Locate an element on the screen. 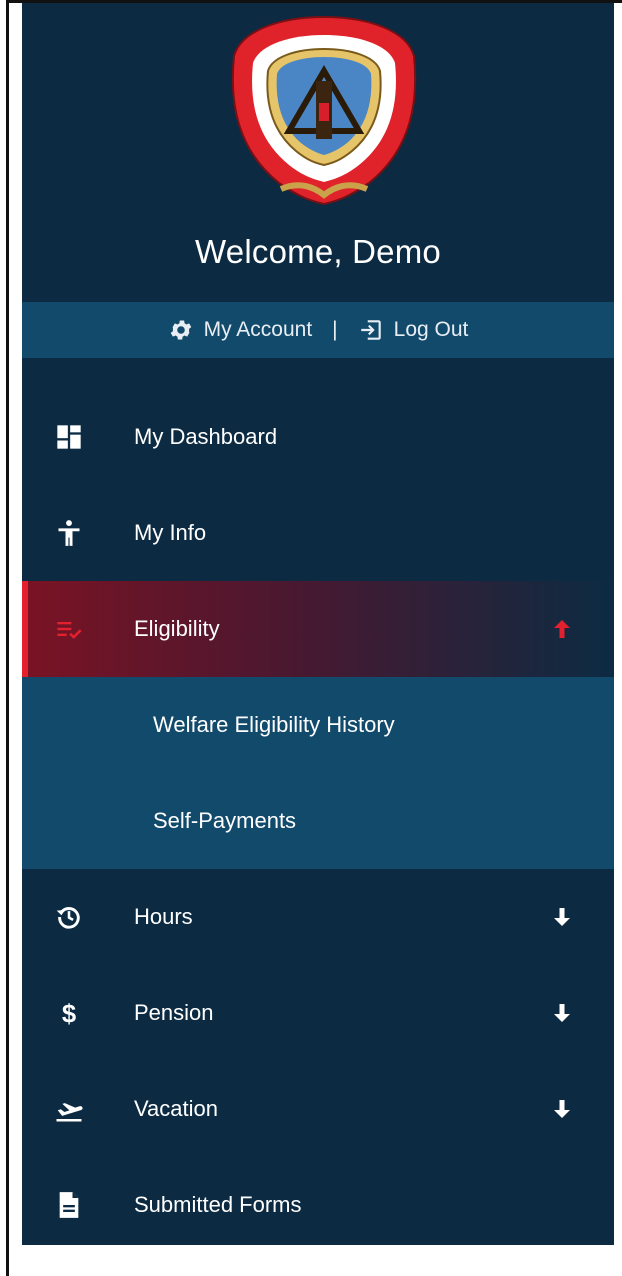  submenu-self-payments: Self-Payments is located at coordinates (318, 821).